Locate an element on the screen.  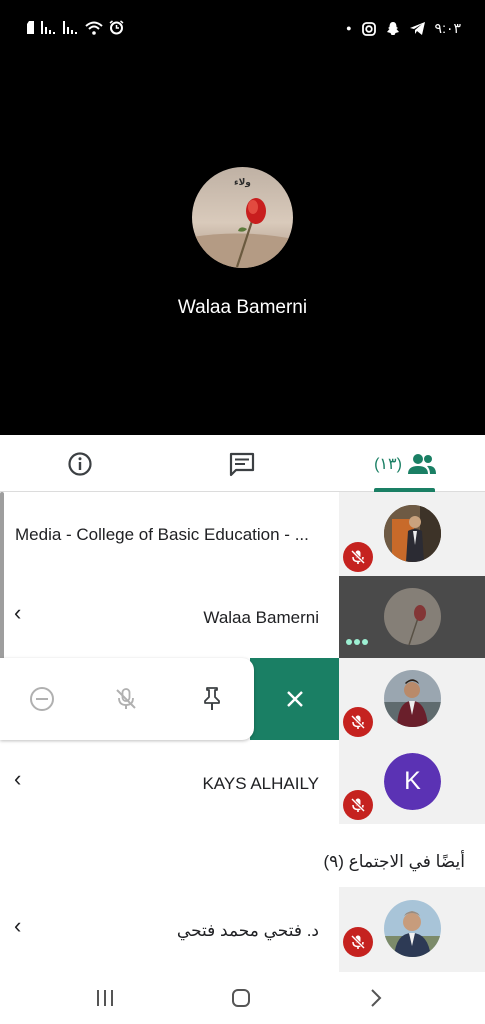
tab-chat is located at coordinates (242, 463).